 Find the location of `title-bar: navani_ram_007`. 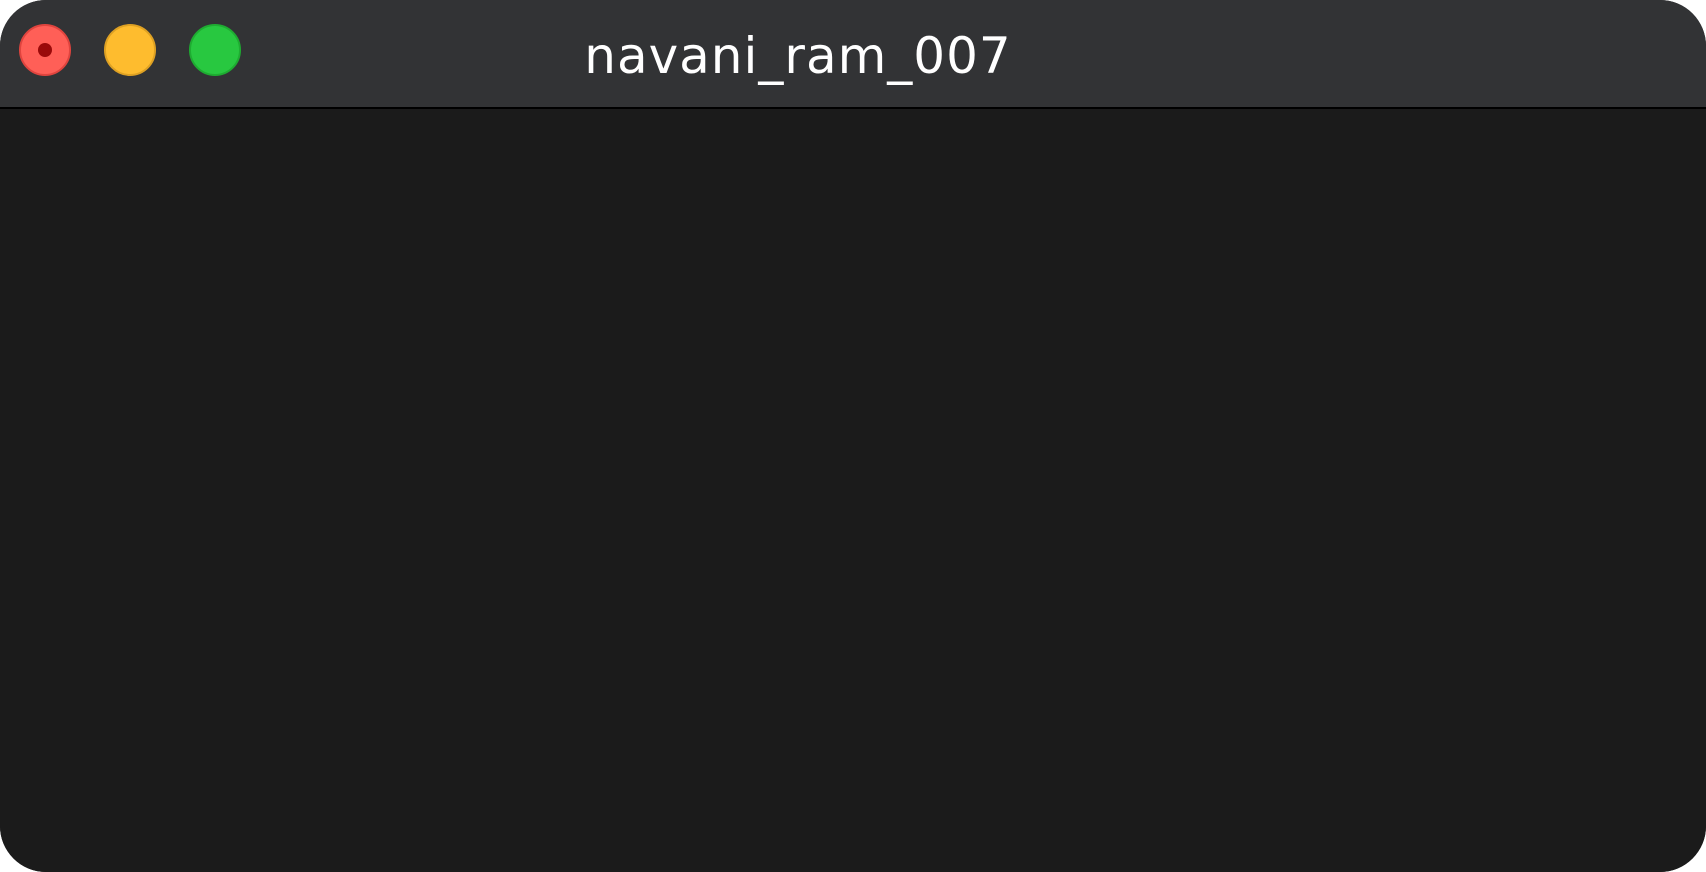

title-bar: navani_ram_007 is located at coordinates (853, 54).